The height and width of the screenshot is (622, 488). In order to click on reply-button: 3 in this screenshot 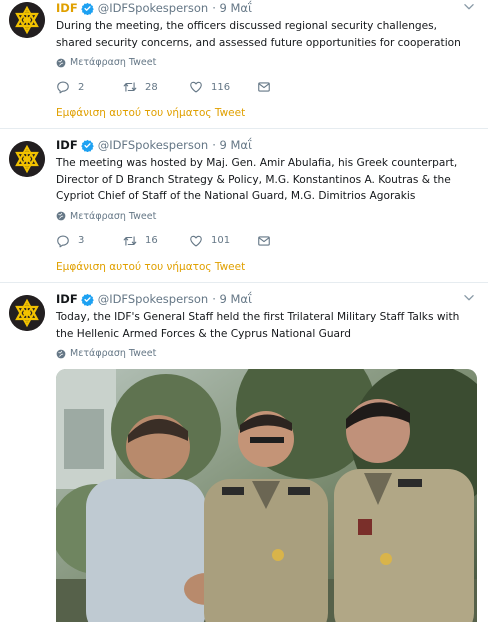, I will do `click(89, 241)`.